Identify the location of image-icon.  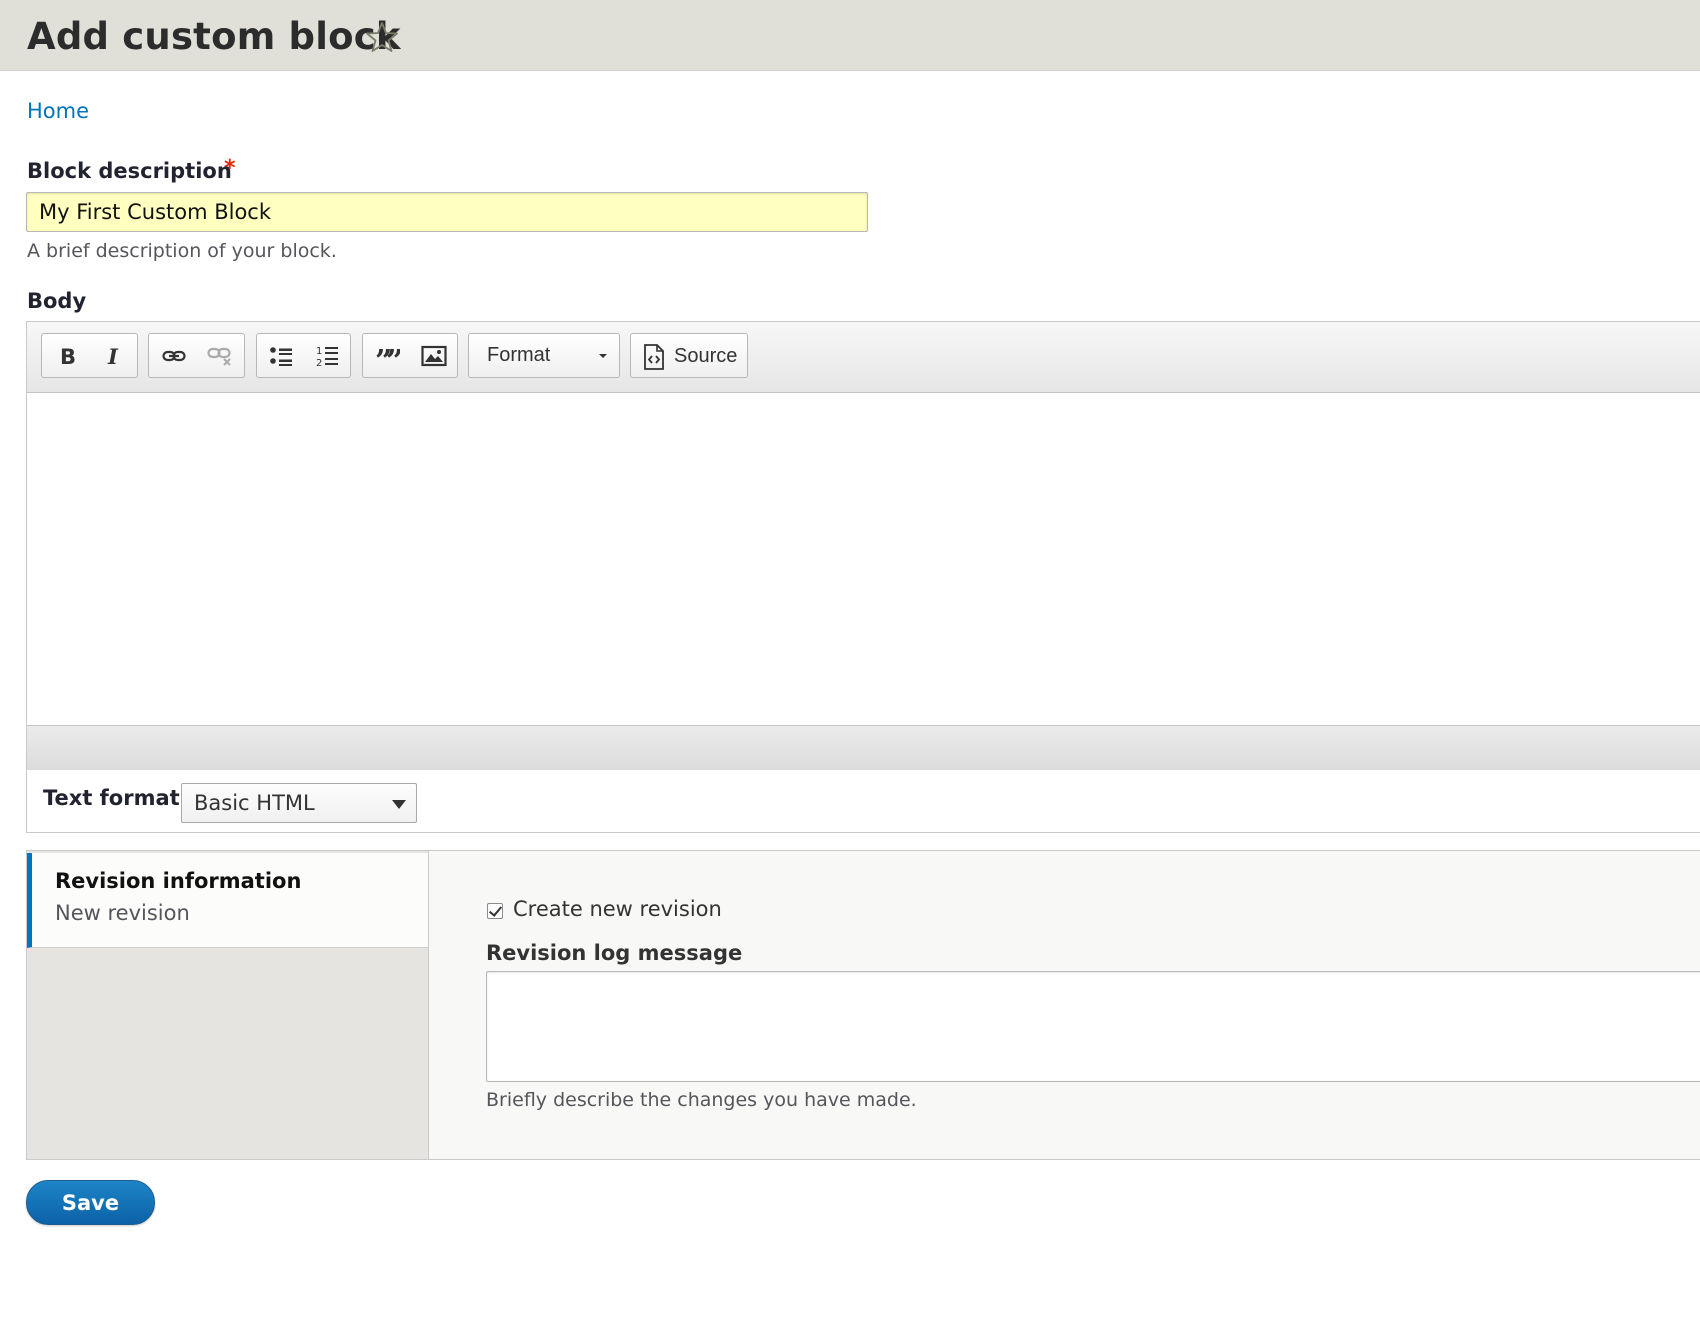
(434, 356).